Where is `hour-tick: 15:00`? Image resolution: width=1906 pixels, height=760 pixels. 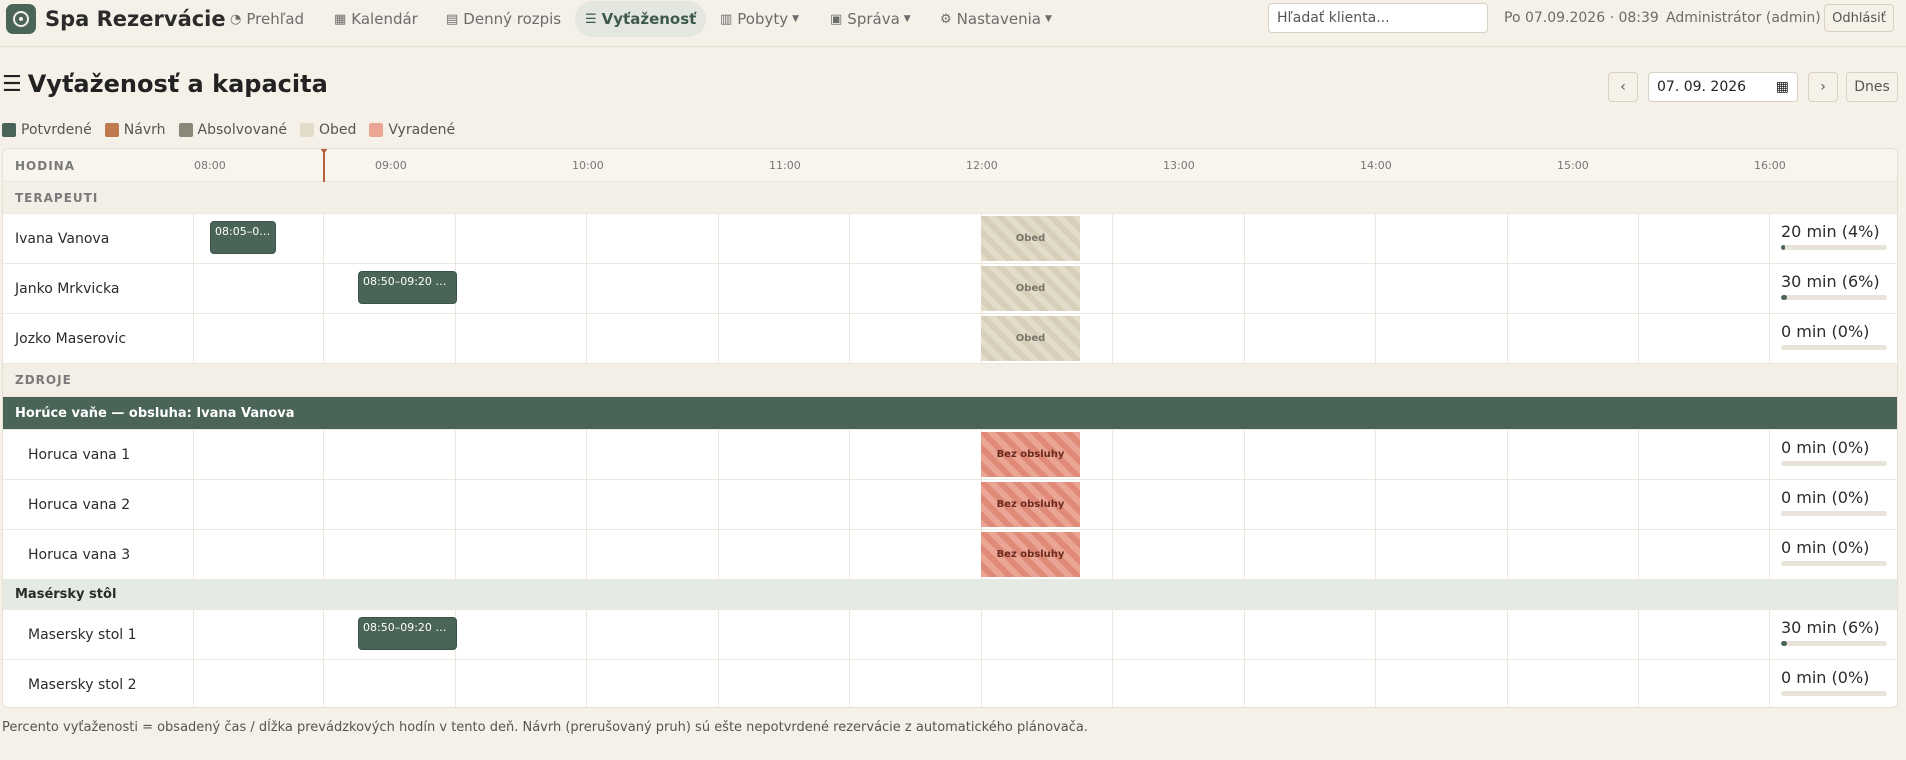
hour-tick: 15:00 is located at coordinates (1573, 165).